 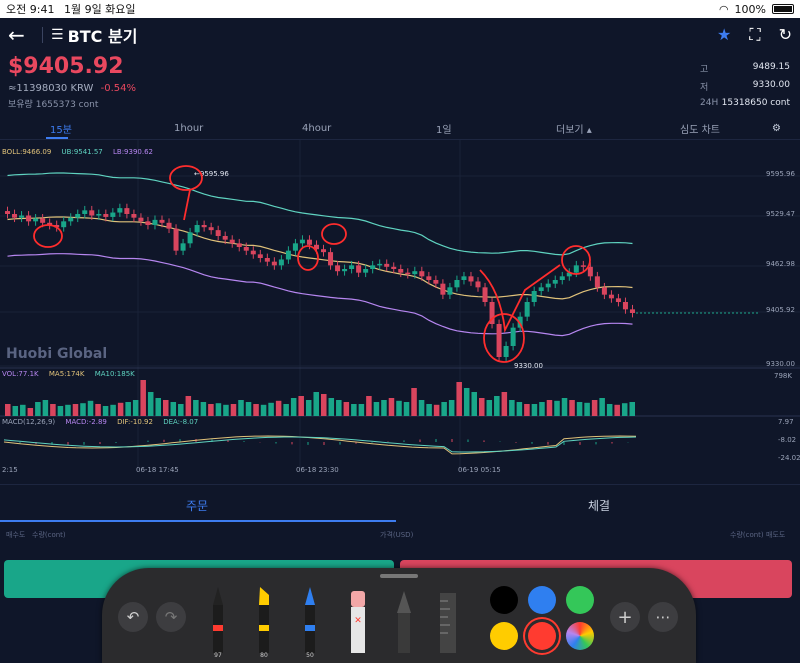 I want to click on tab-1day: 1일, so click(x=444, y=128).